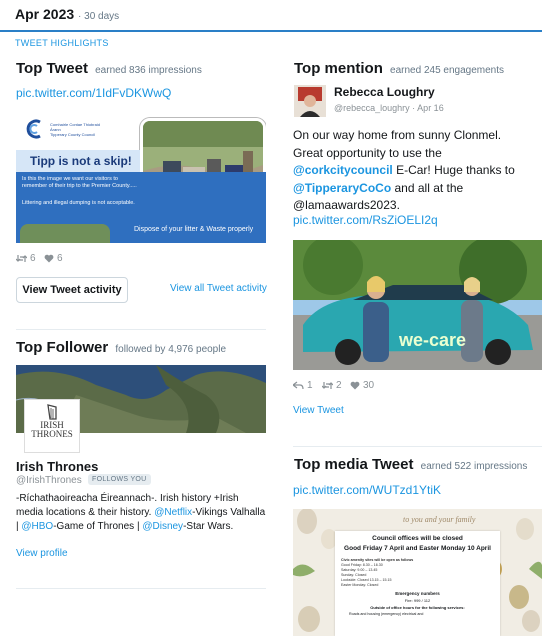  Describe the element at coordinates (52, 412) in the screenshot. I see `harp-icon` at that location.